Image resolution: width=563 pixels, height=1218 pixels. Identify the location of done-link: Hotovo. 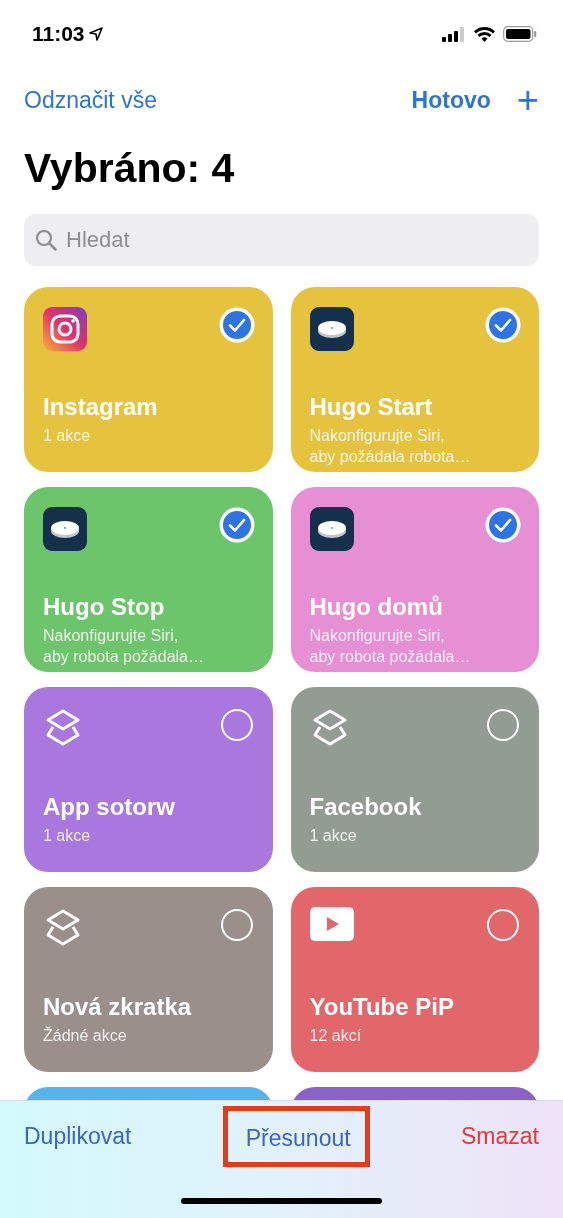
(451, 100).